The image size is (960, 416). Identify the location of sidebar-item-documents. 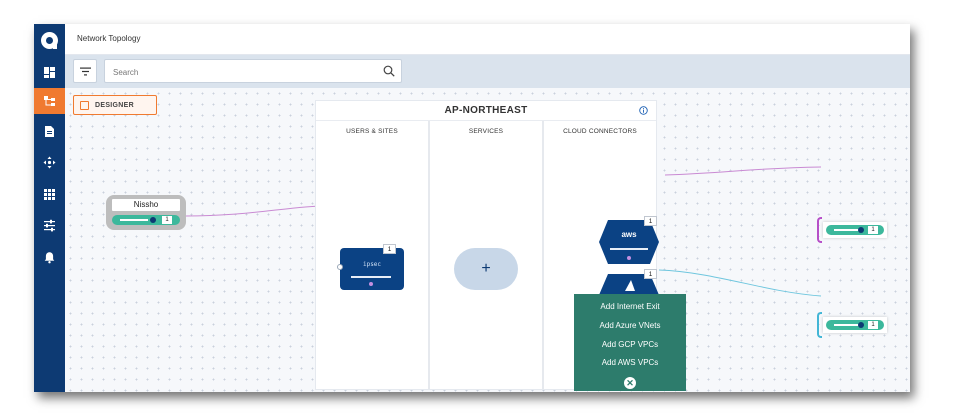
(49, 131).